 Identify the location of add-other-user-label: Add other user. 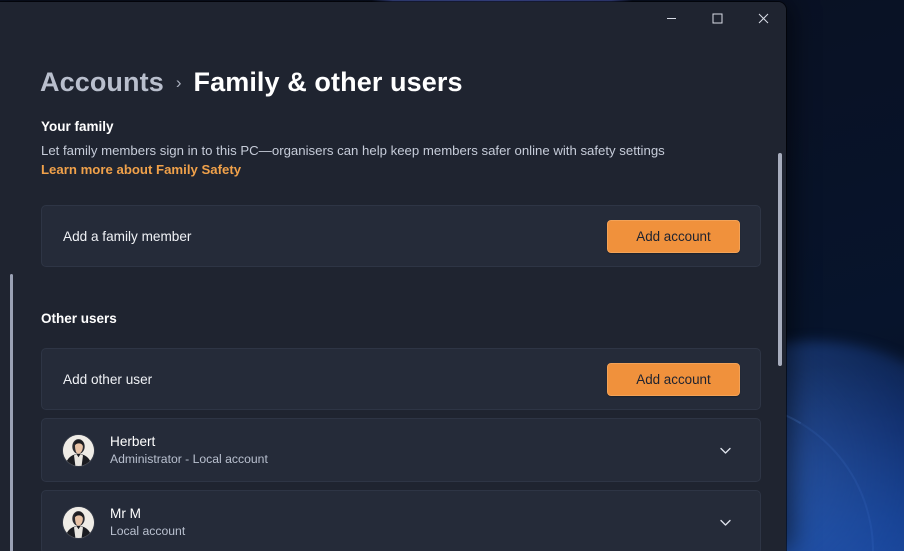
(108, 379).